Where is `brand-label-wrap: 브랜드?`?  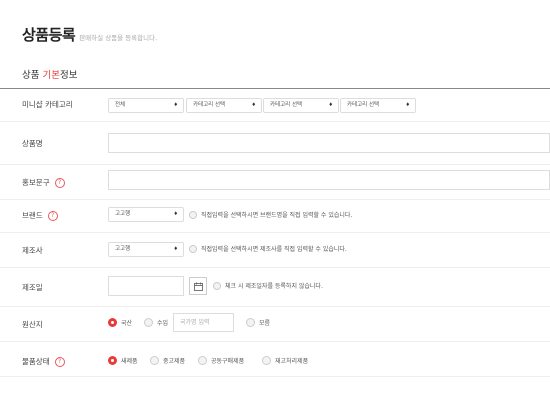 brand-label-wrap: 브랜드? is located at coordinates (40, 215).